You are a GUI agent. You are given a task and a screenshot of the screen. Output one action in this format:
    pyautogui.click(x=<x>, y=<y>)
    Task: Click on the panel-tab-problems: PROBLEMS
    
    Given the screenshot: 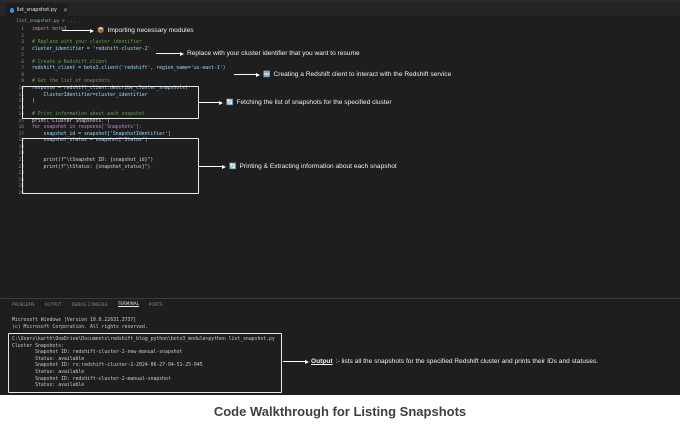 What is the action you would take?
    pyautogui.click(x=23, y=304)
    